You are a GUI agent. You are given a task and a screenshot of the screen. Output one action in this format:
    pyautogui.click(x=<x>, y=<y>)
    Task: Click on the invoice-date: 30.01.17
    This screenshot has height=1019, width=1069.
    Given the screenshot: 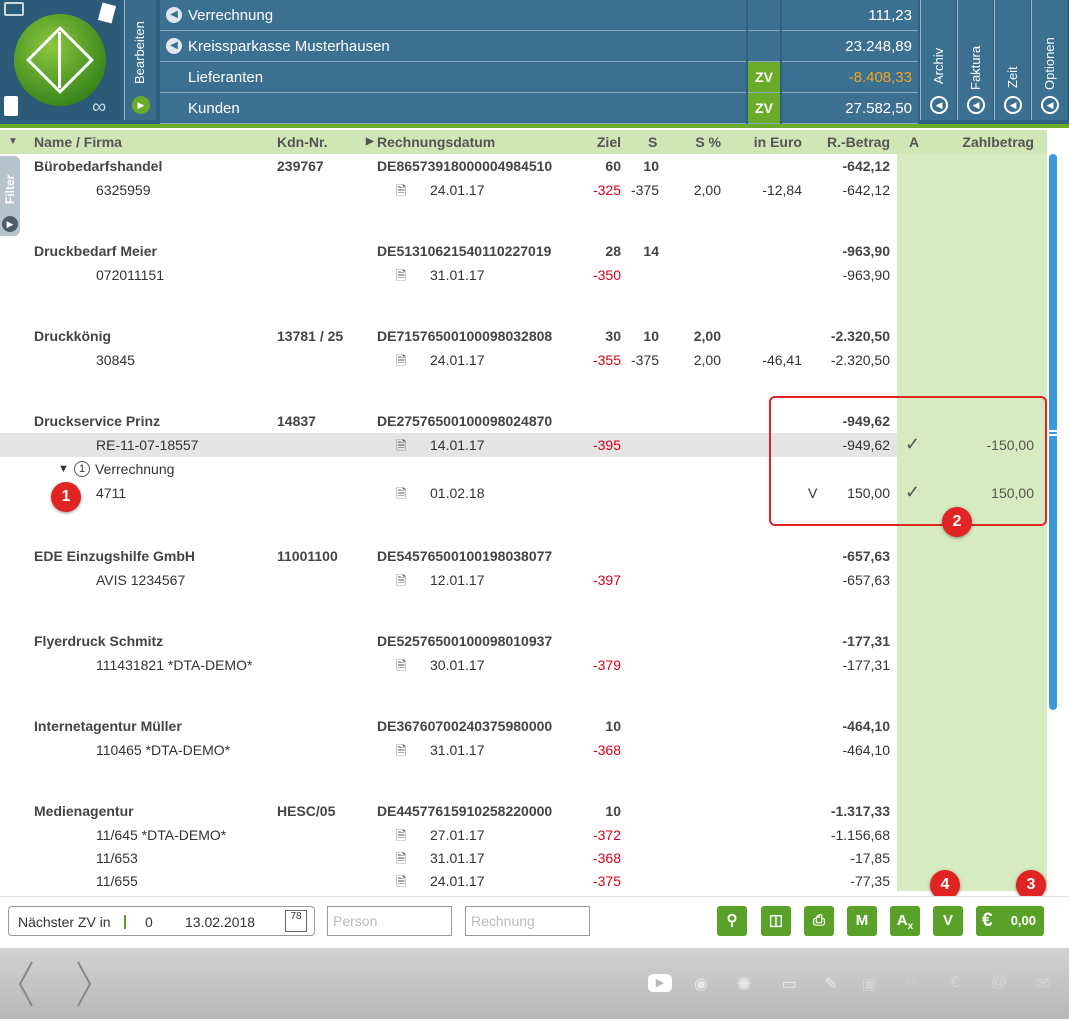 What is the action you would take?
    pyautogui.click(x=457, y=665)
    